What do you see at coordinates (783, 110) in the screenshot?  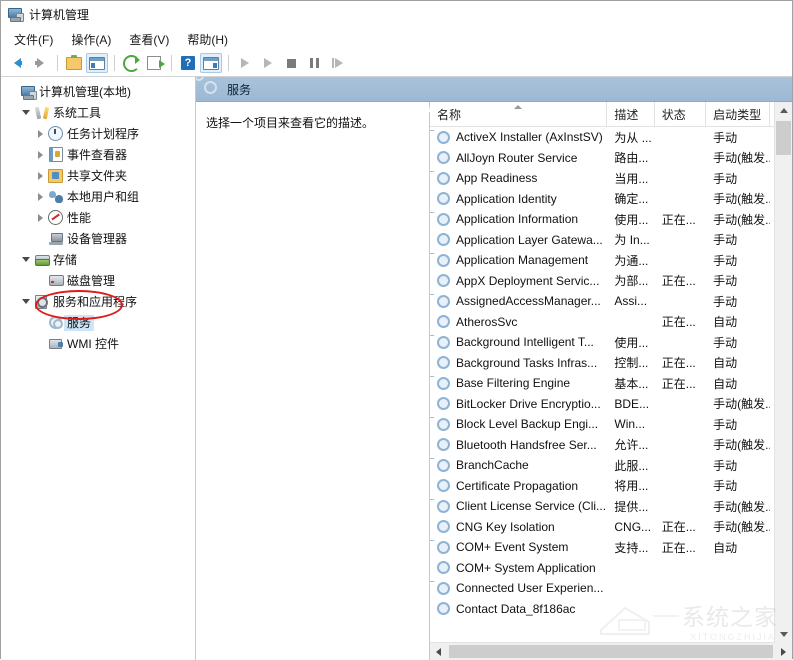 I see `scroll-up-button` at bounding box center [783, 110].